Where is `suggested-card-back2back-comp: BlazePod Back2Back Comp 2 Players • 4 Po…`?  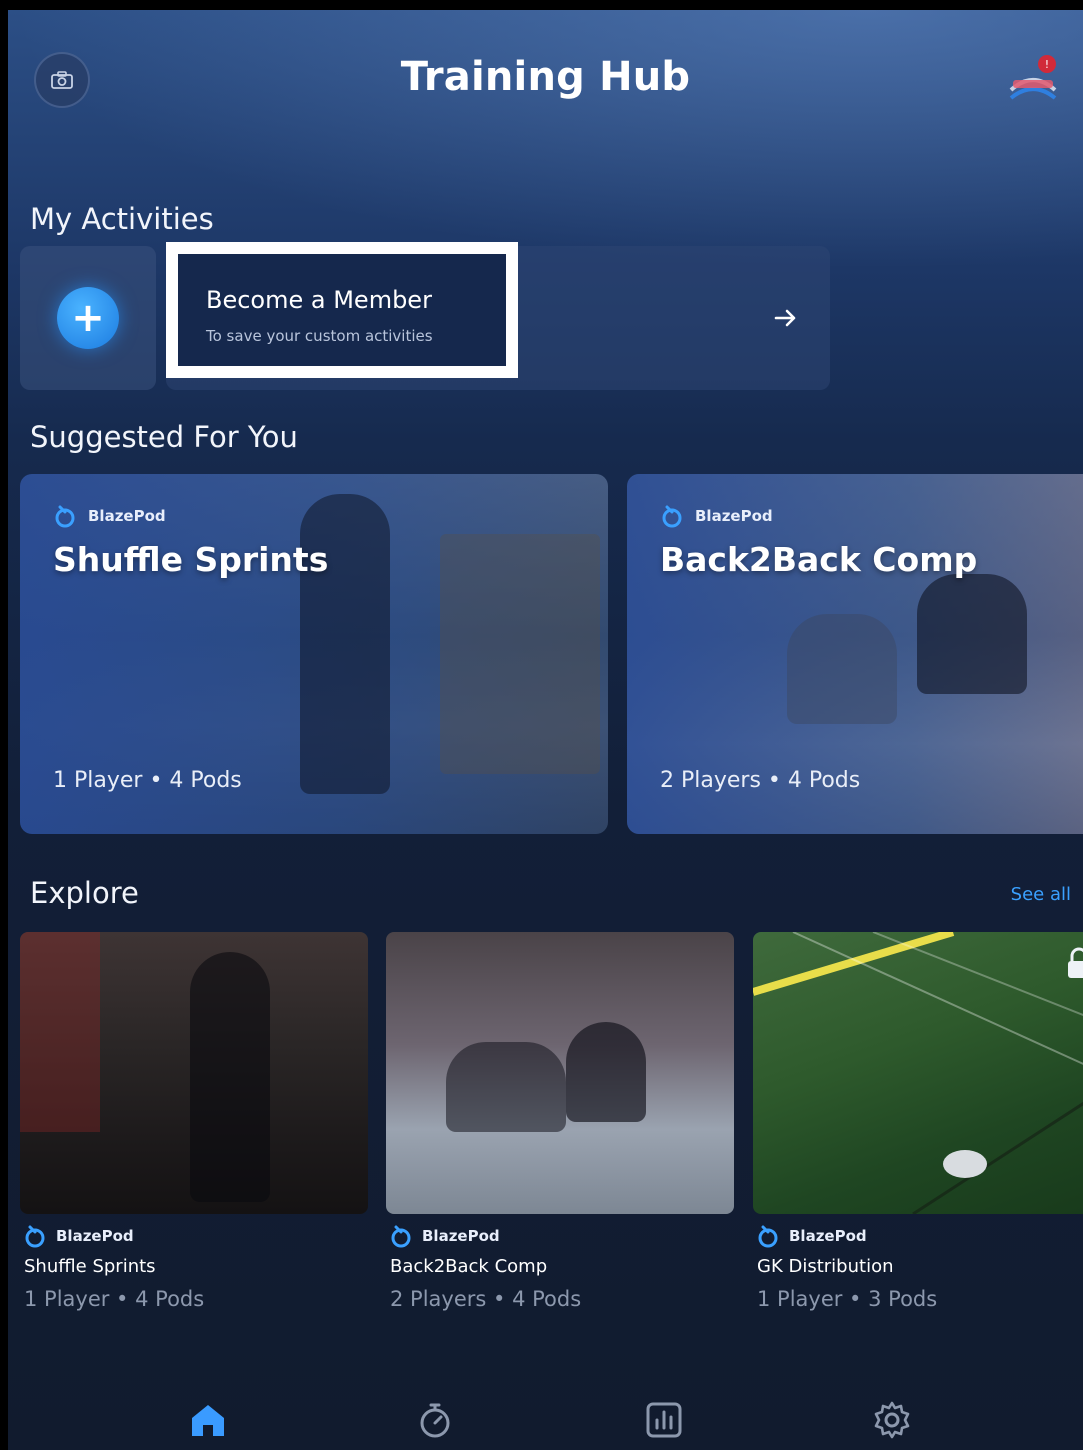 suggested-card-back2back-comp: BlazePod Back2Back Comp 2 Players • 4 Po… is located at coordinates (855, 654).